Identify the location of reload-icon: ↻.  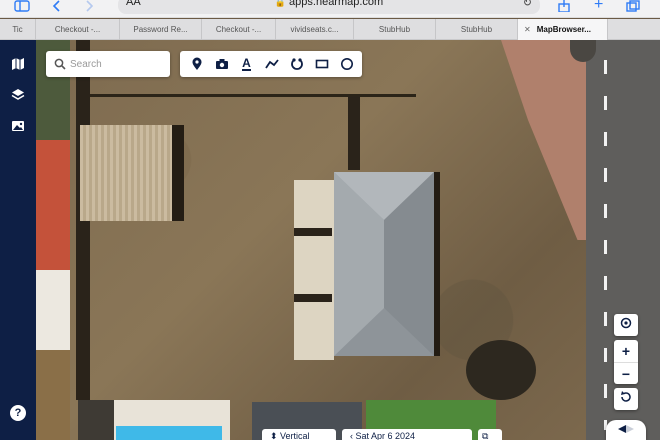
(527, 4).